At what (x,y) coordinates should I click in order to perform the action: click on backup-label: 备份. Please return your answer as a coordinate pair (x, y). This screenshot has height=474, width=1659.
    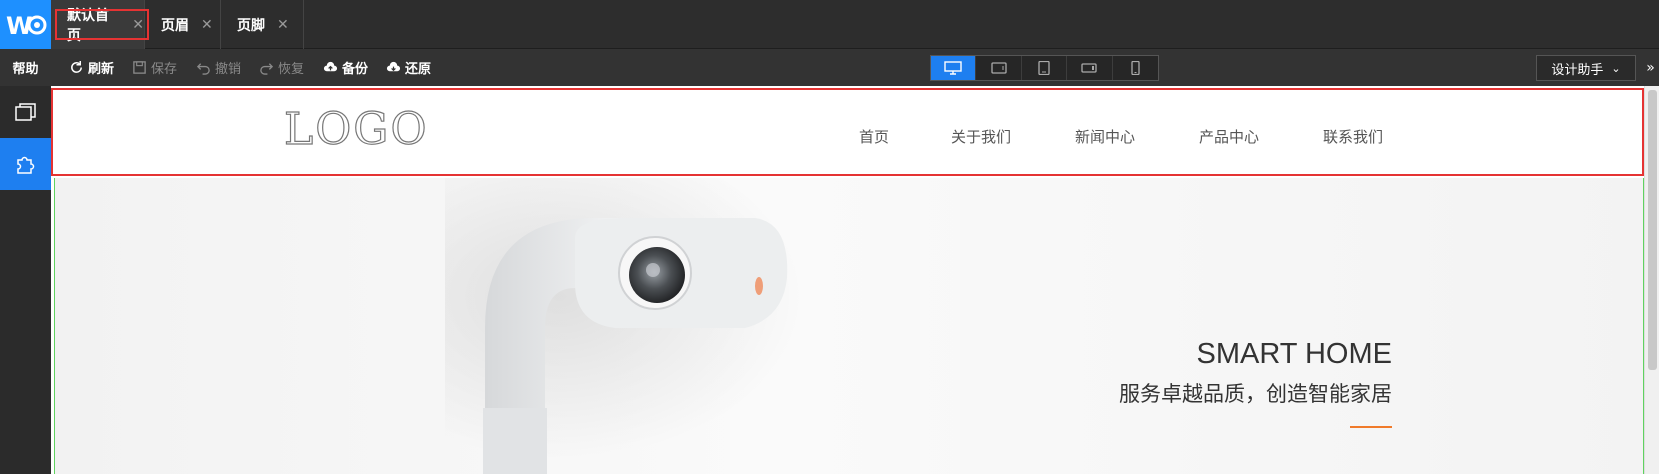
    Looking at the image, I should click on (355, 69).